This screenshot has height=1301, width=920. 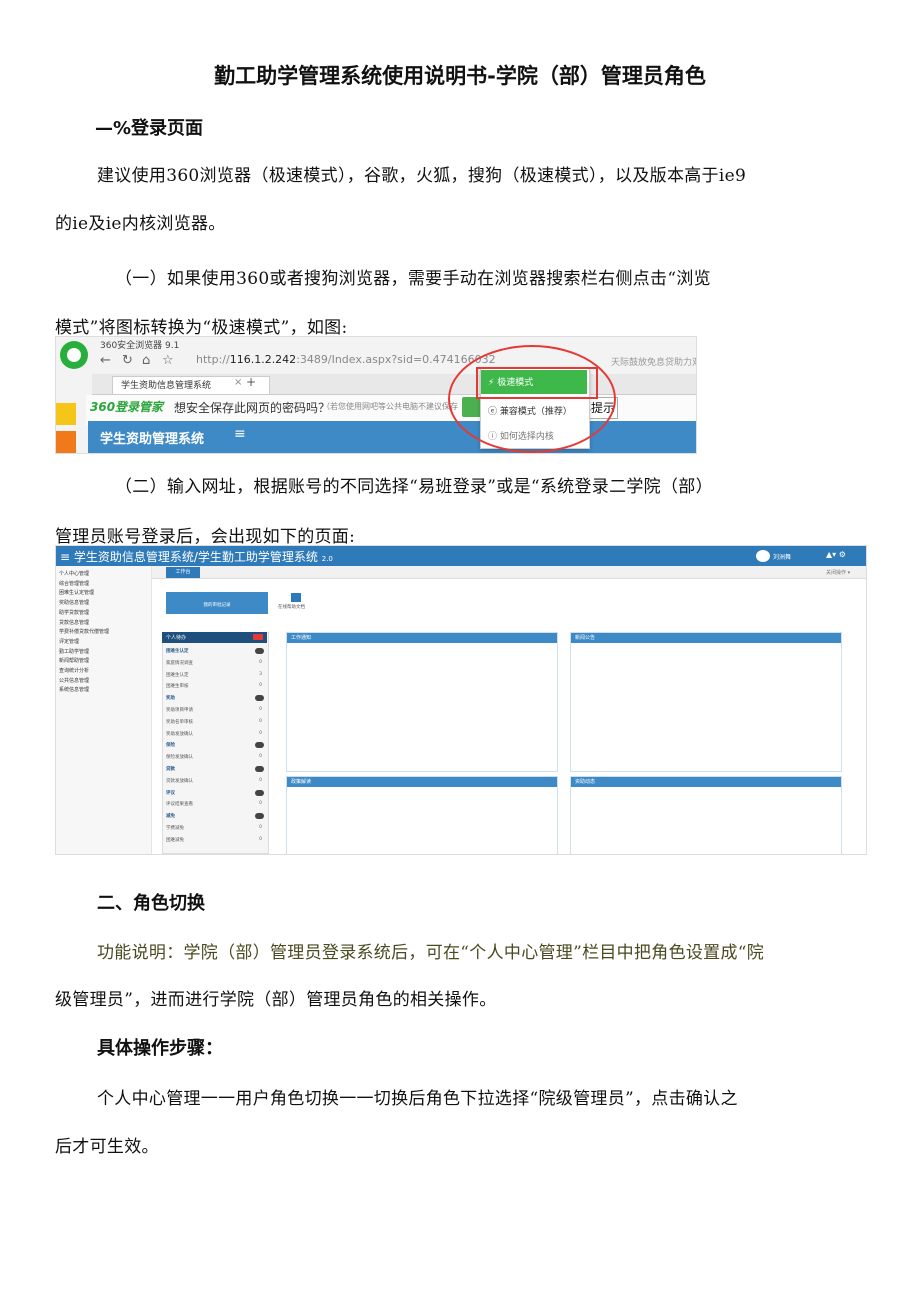 I want to click on todo-item: 保险发放确认 0, so click(x=215, y=757).